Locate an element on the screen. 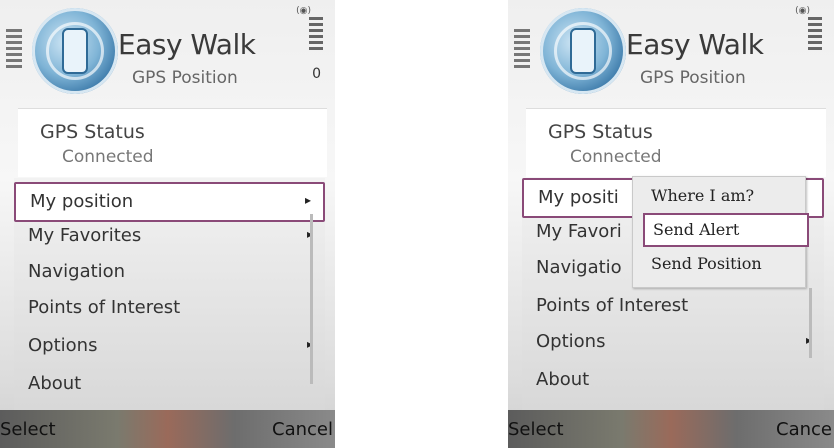 The height and width of the screenshot is (448, 834). menu-item-my-favorites: My Favorites ▸ is located at coordinates (169, 236).